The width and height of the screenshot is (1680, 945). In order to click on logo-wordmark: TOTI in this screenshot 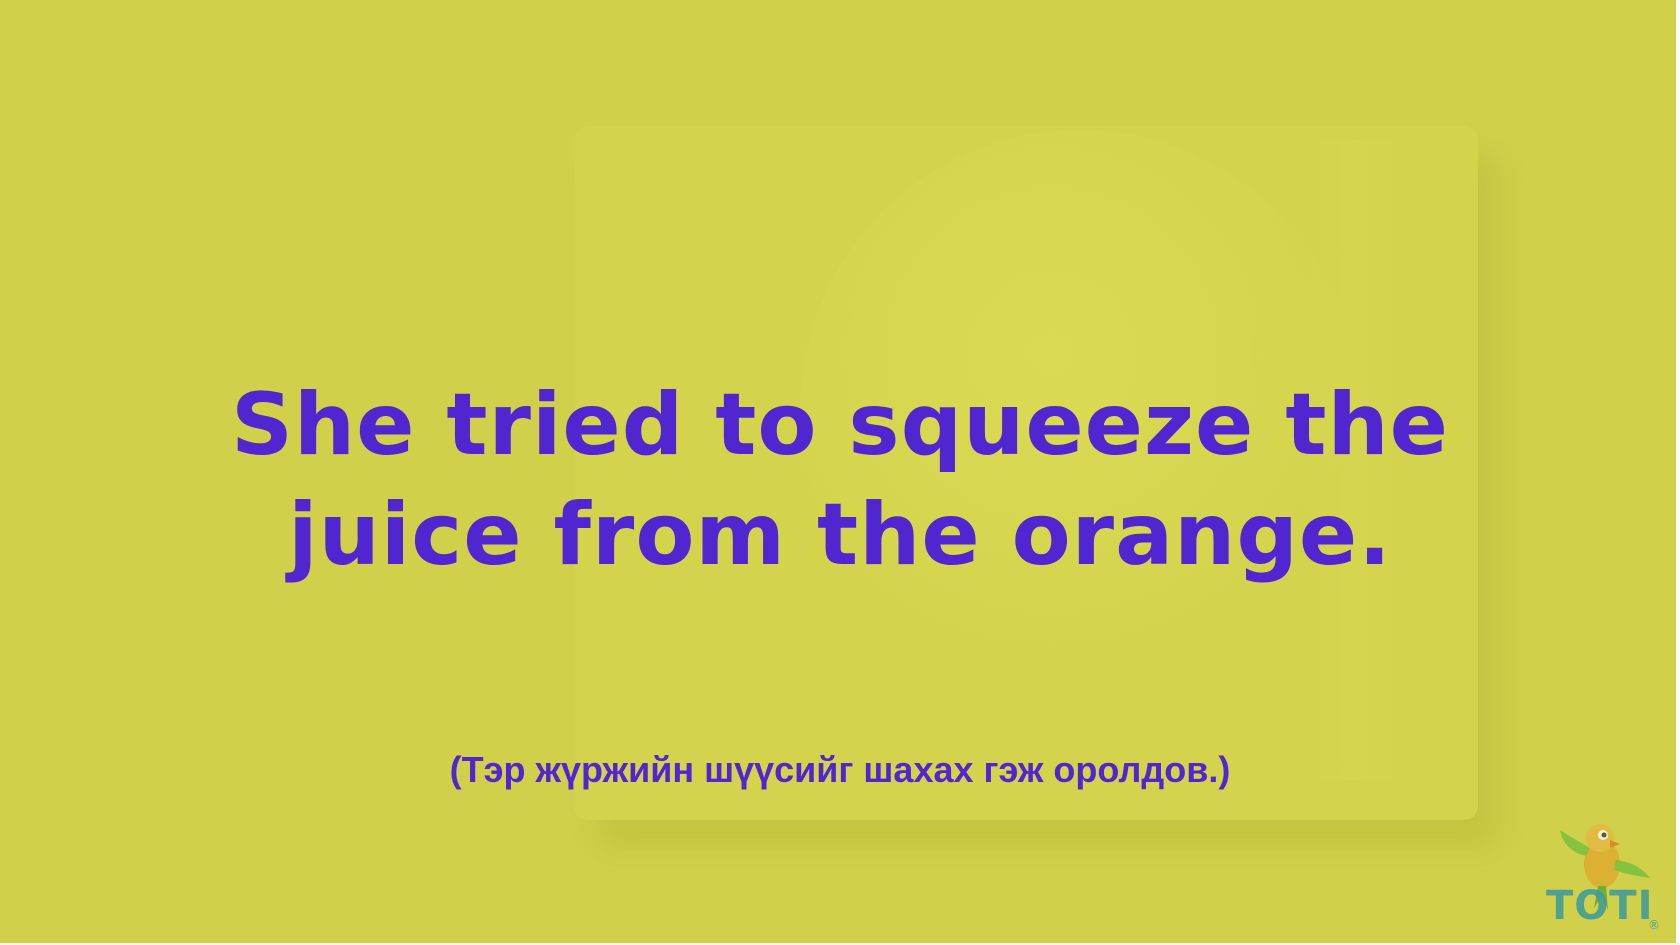, I will do `click(1600, 906)`.